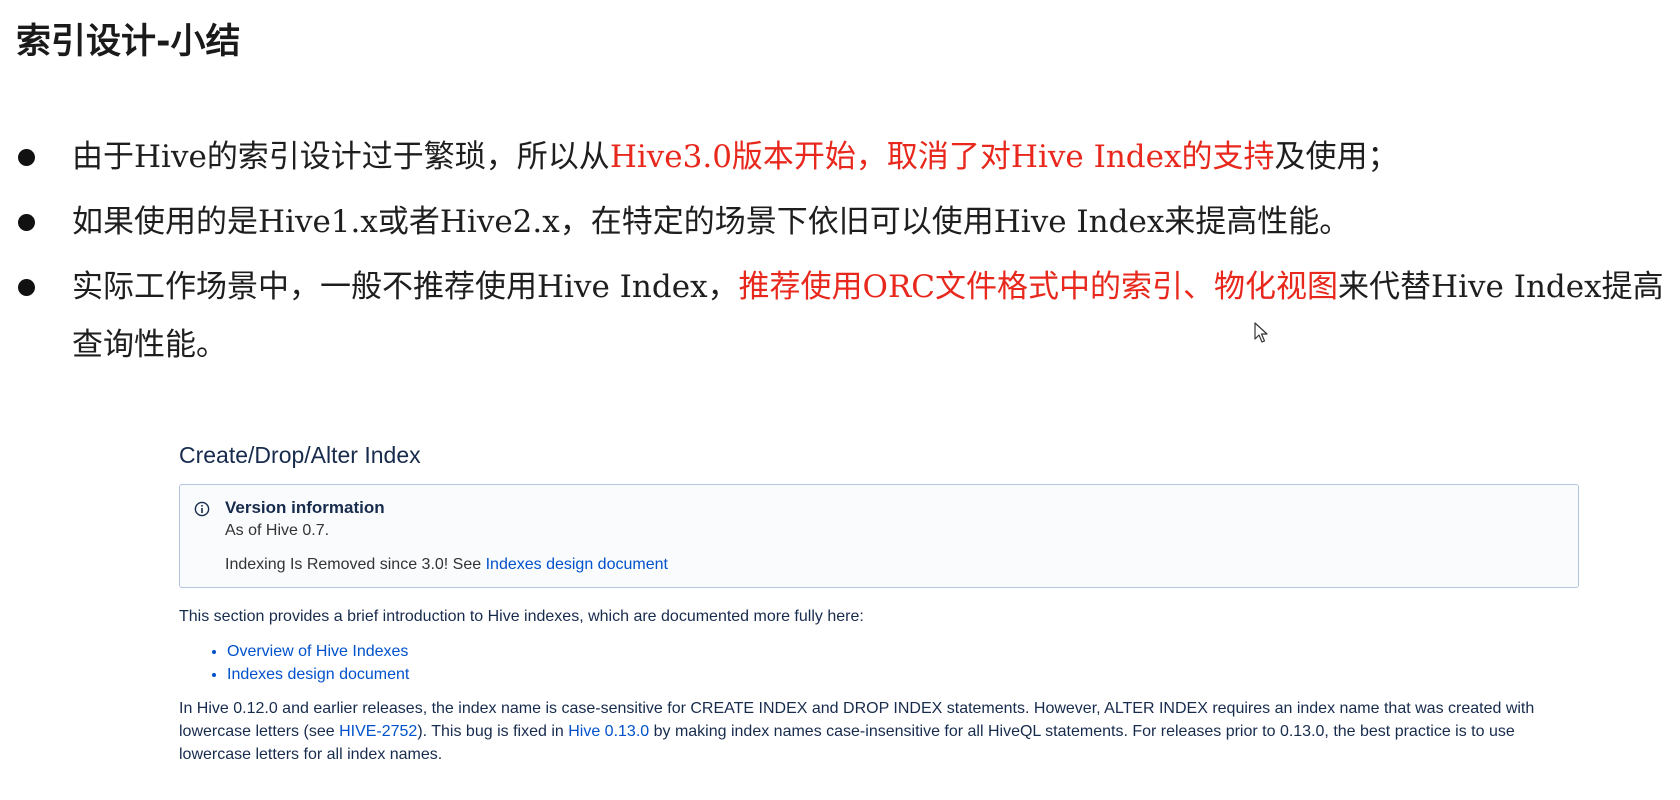  What do you see at coordinates (899, 287) in the screenshot?
I see `bullet-text-segment: ORC` at bounding box center [899, 287].